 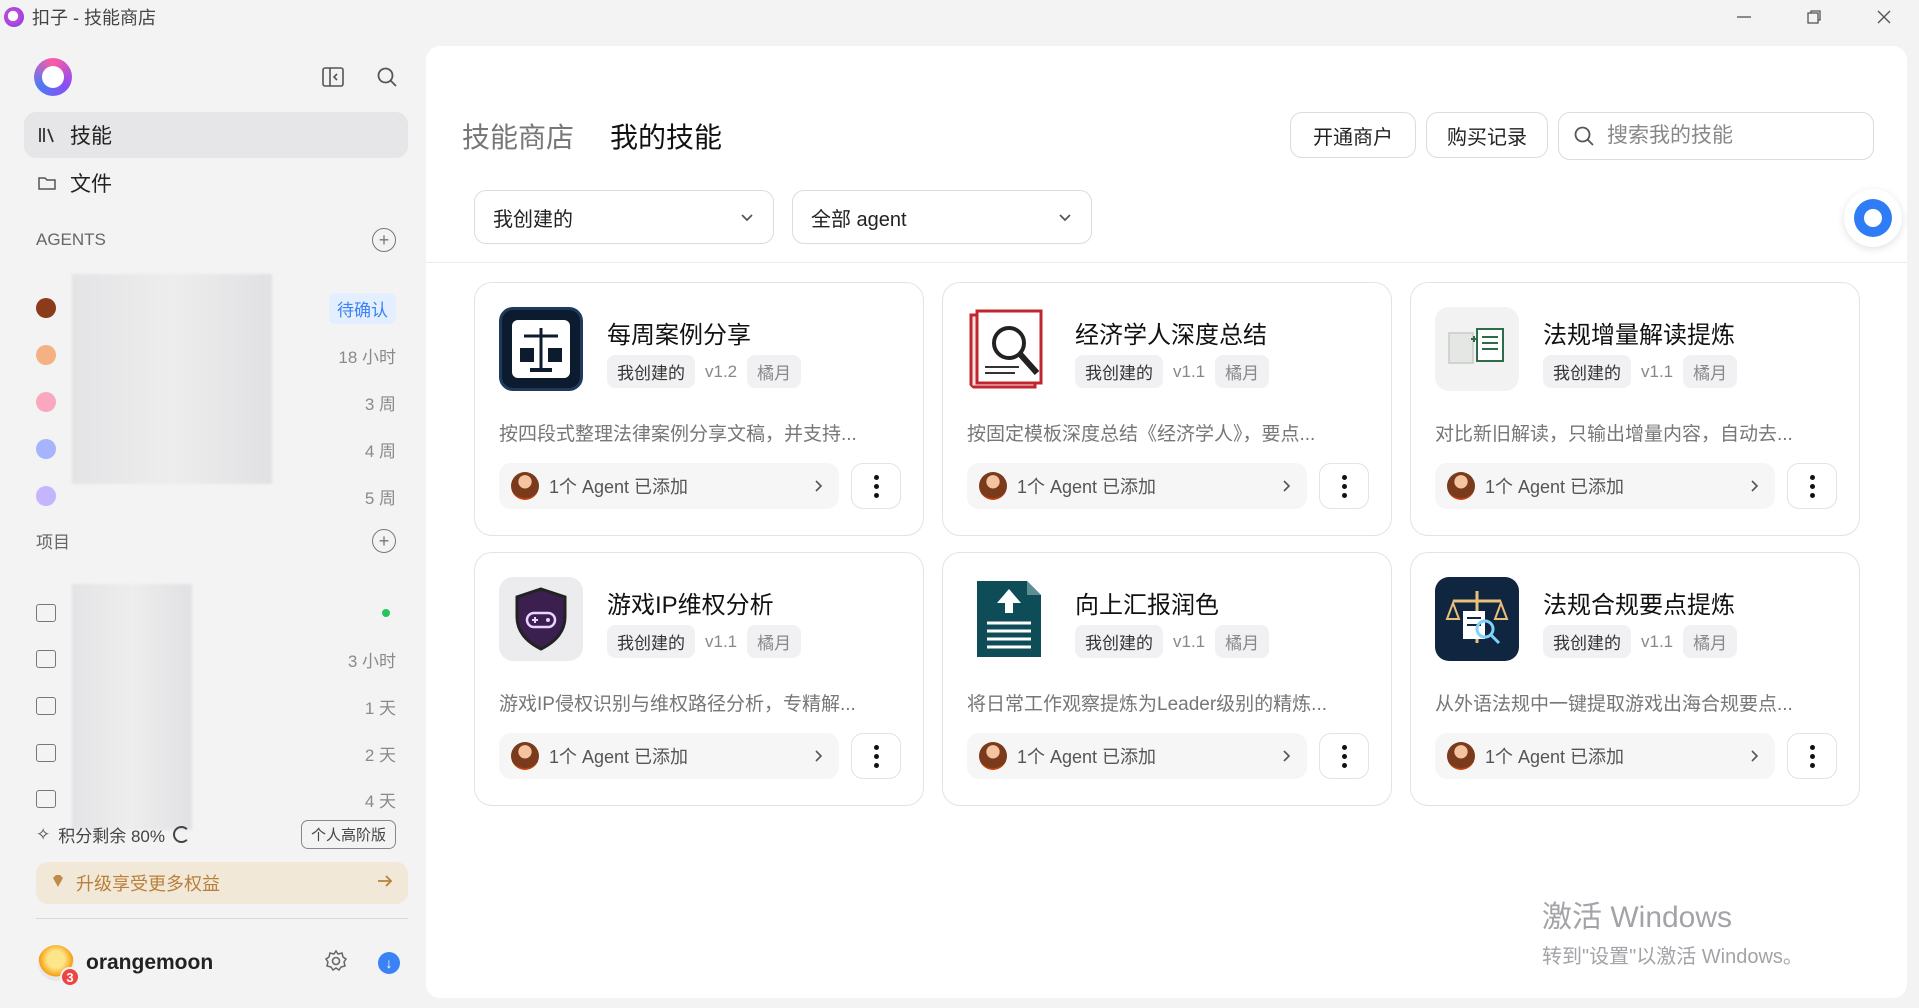 I want to click on window-title: 扣子 - 技能商店, so click(x=94, y=18).